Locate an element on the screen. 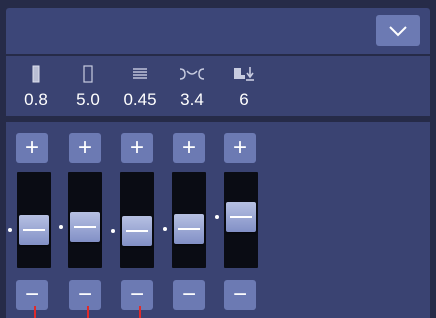 This screenshot has width=436, height=318. stitch-length-increase-button: + is located at coordinates (85, 148).